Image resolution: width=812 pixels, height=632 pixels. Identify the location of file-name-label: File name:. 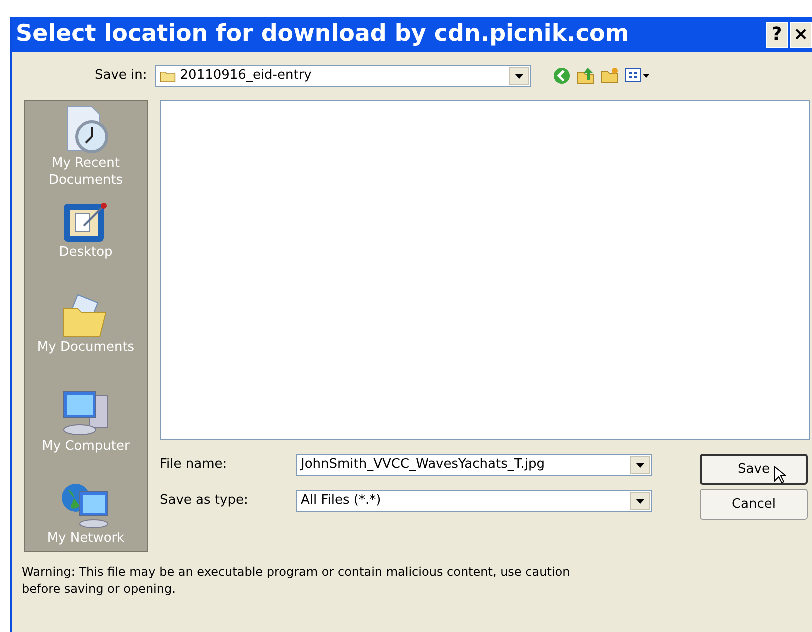
(194, 465).